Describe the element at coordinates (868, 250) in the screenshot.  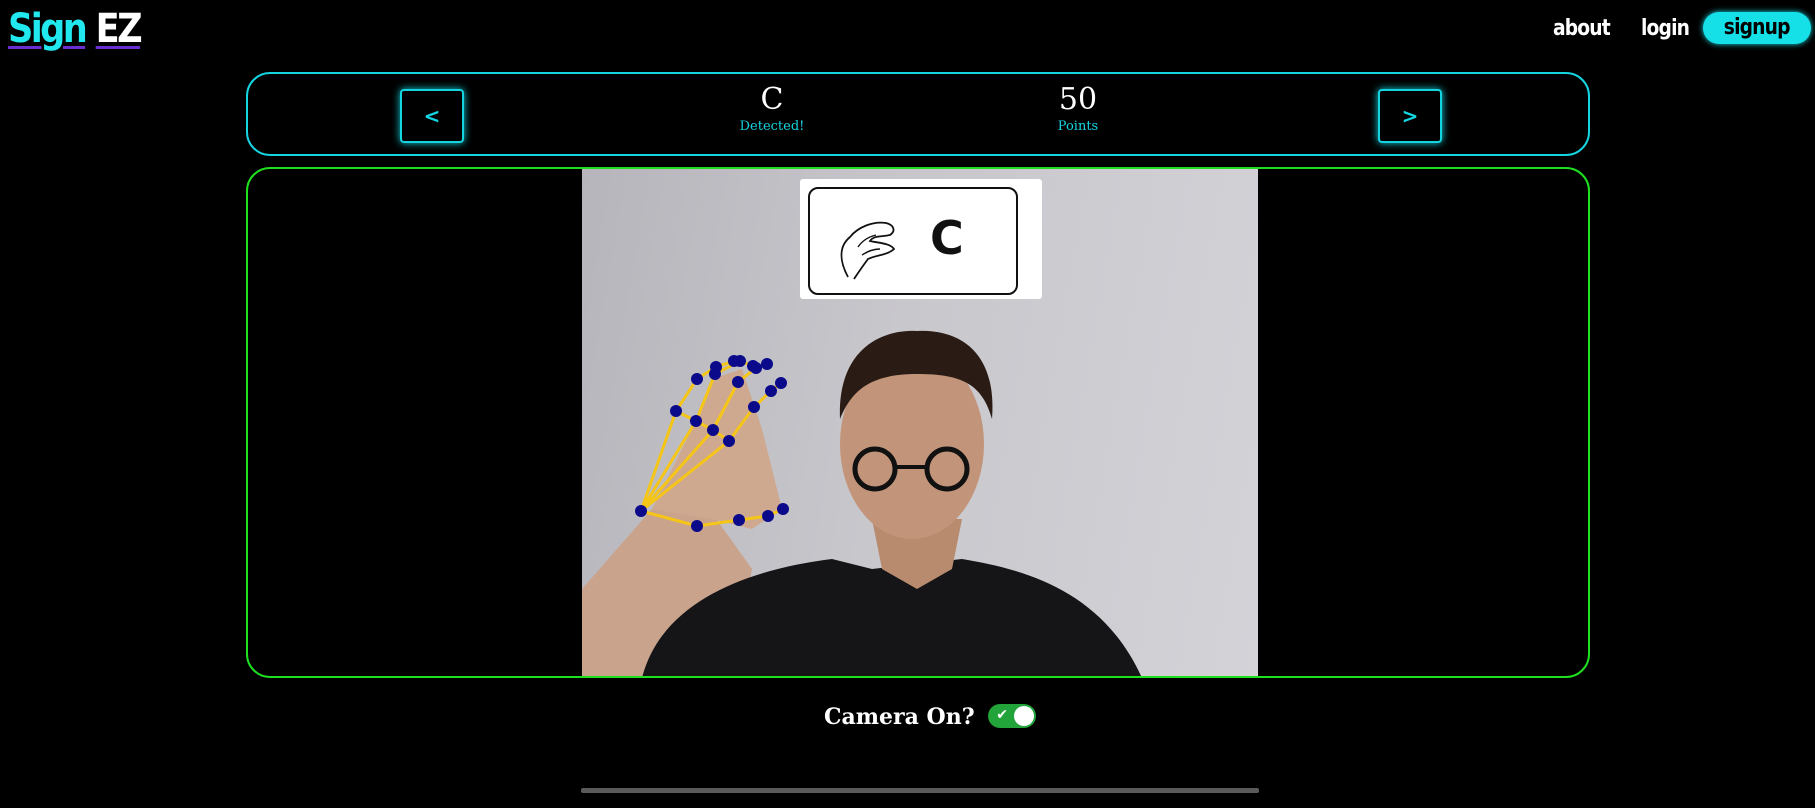
I see `hand-sign-illustration-icon` at that location.